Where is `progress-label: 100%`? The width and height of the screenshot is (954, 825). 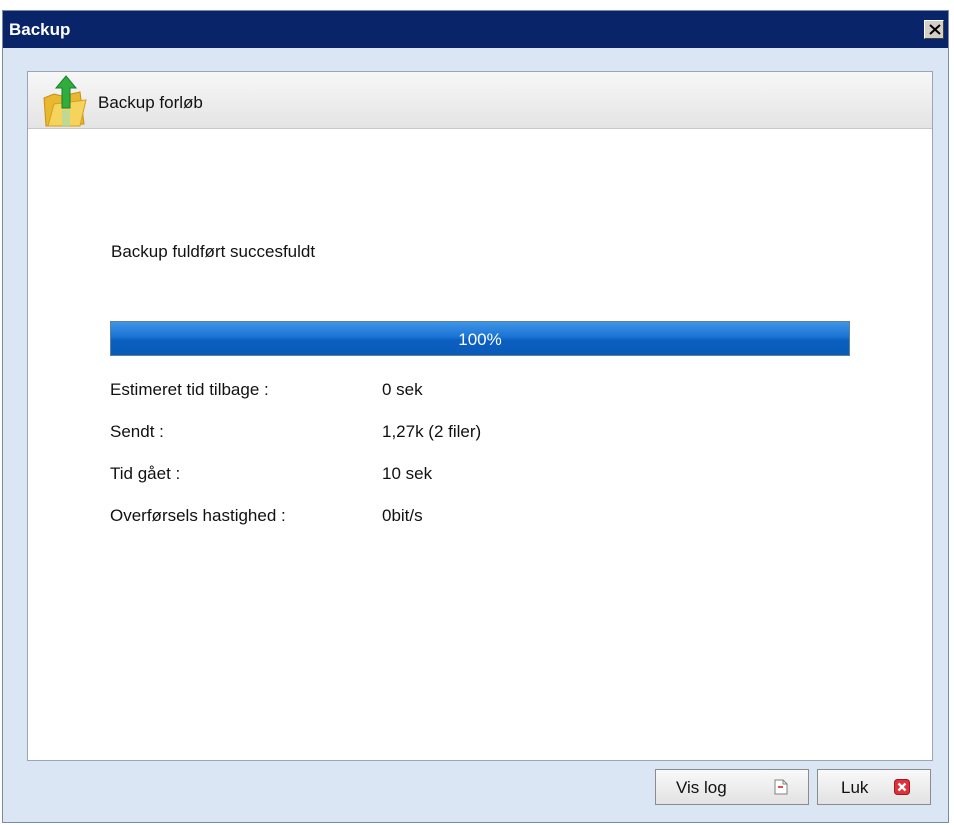
progress-label: 100% is located at coordinates (480, 339).